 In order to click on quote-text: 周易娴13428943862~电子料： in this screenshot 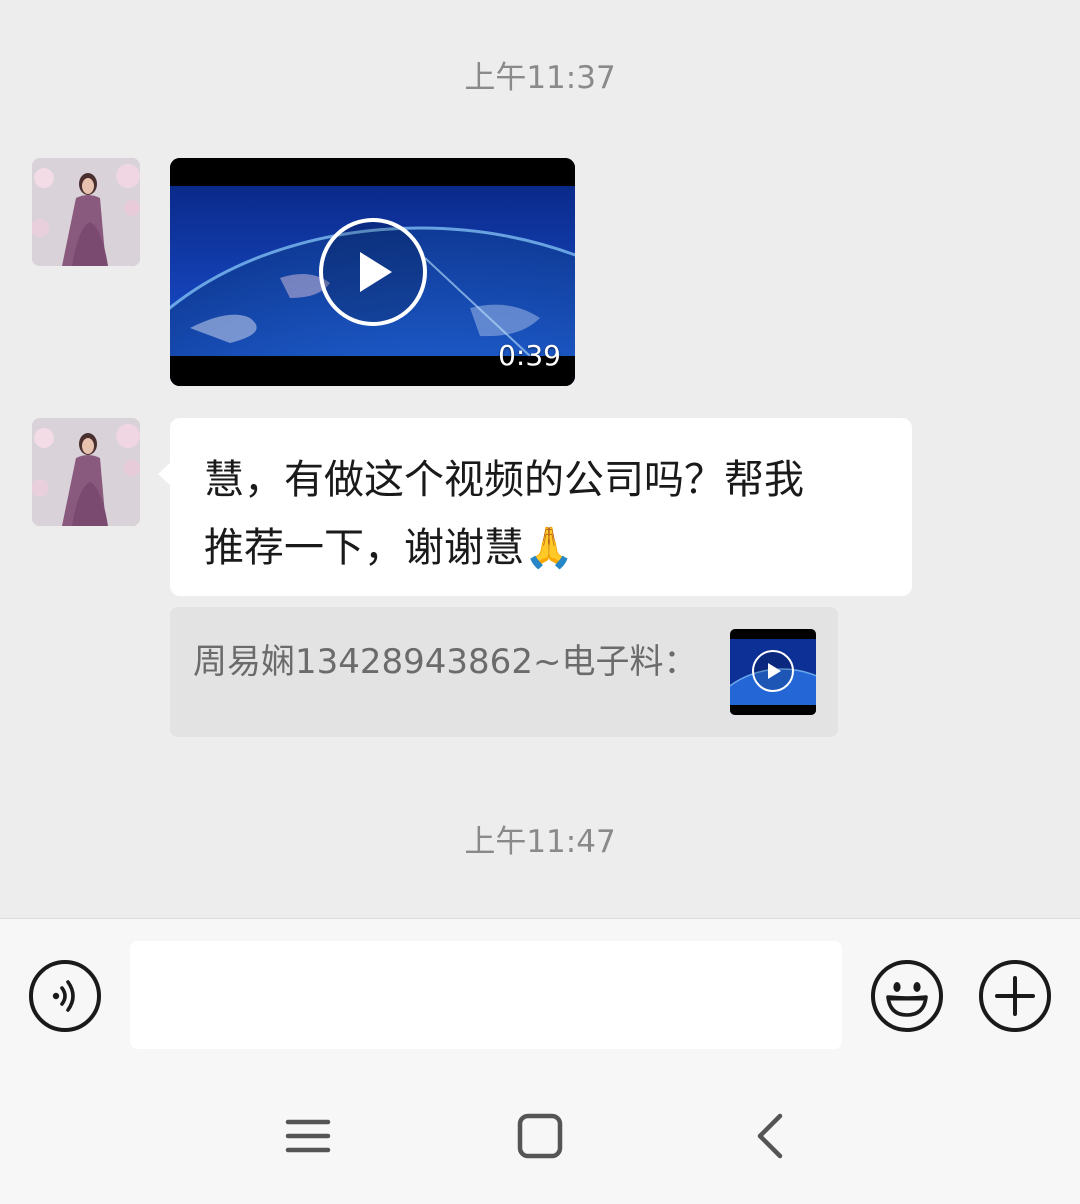, I will do `click(445, 662)`.